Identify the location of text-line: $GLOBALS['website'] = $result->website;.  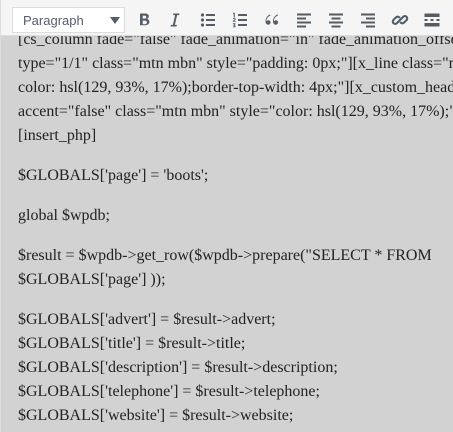
(156, 415).